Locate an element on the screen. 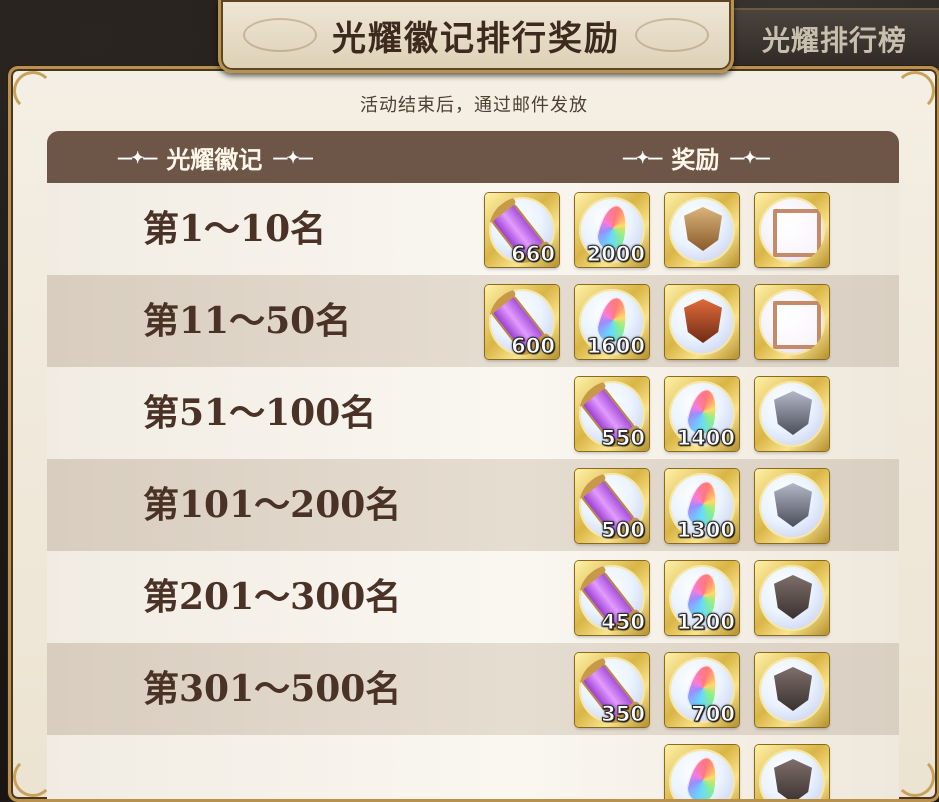 This screenshot has width=939, height=802. table-row: 第11～50名 600 1600 is located at coordinates (473, 321).